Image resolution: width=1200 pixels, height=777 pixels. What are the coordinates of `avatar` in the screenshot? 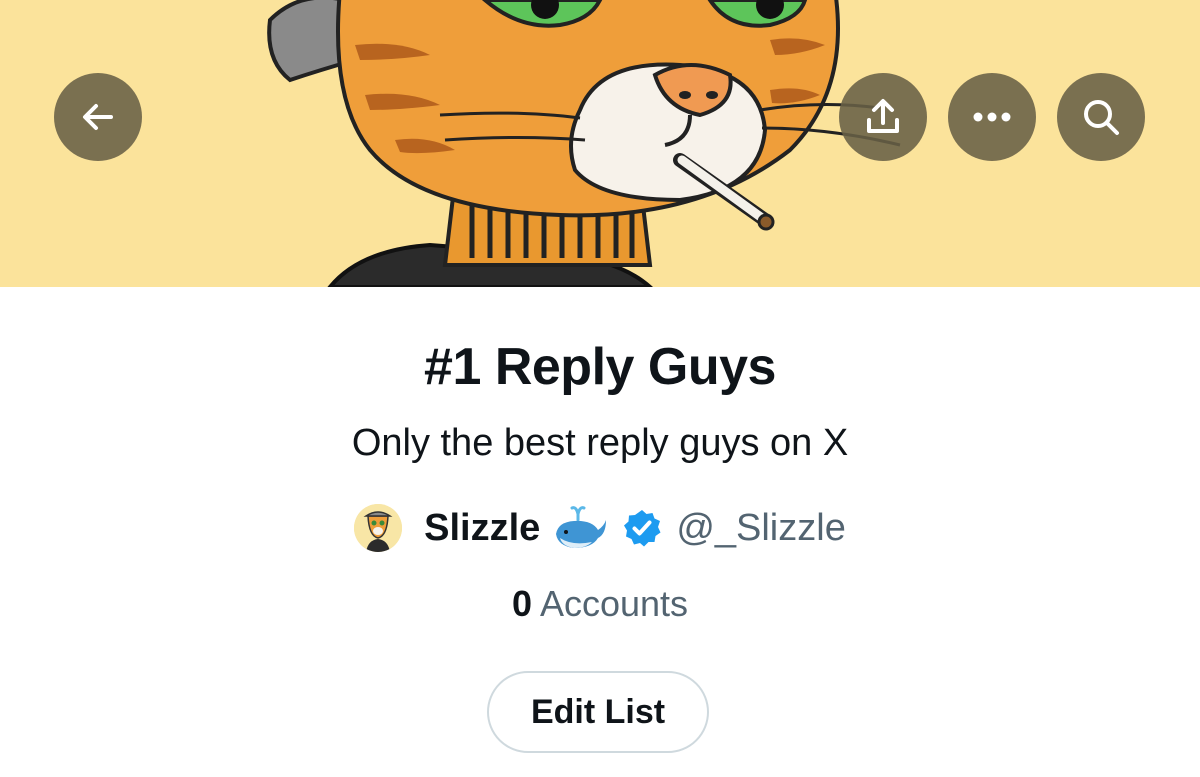 It's located at (378, 528).